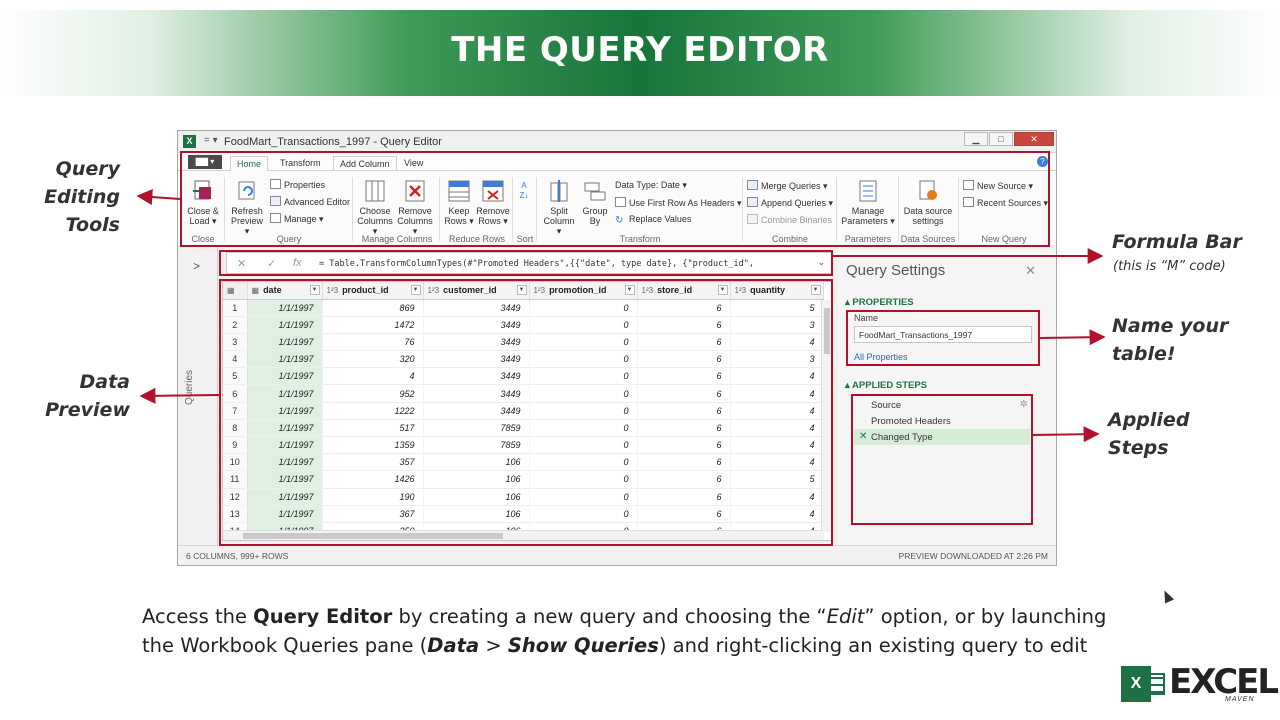 This screenshot has width=1280, height=720. I want to click on title-banner: THE QUERY EDITOR, so click(640, 53).